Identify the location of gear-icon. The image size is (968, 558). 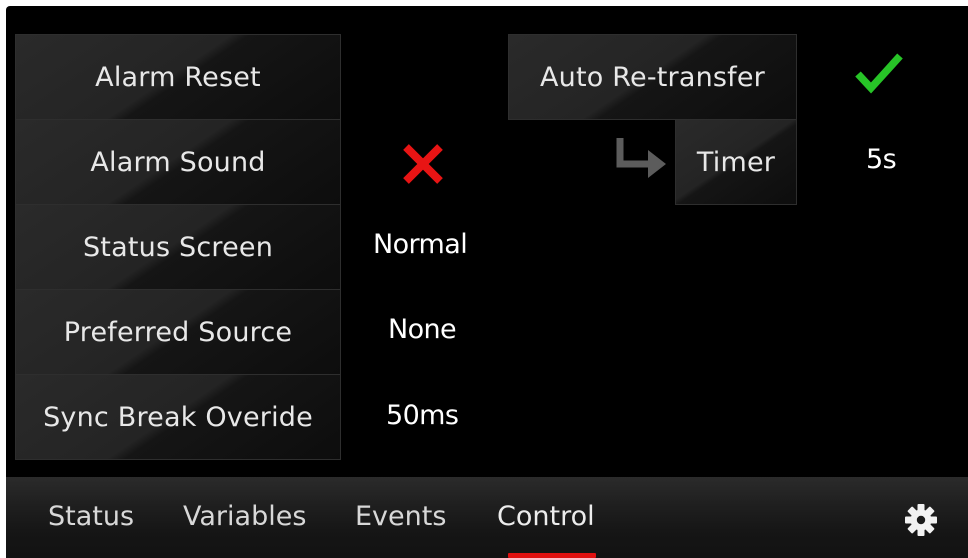
(921, 522).